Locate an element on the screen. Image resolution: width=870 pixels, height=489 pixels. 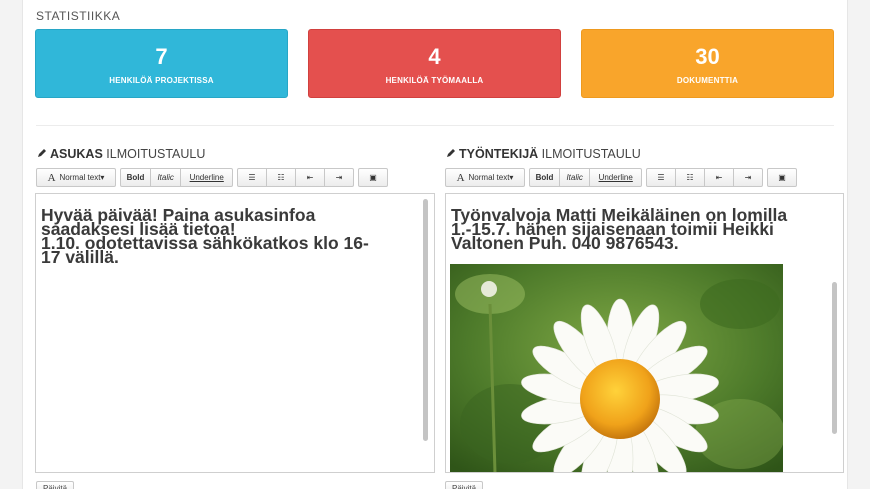
stat-value: 4 is located at coordinates (434, 56).